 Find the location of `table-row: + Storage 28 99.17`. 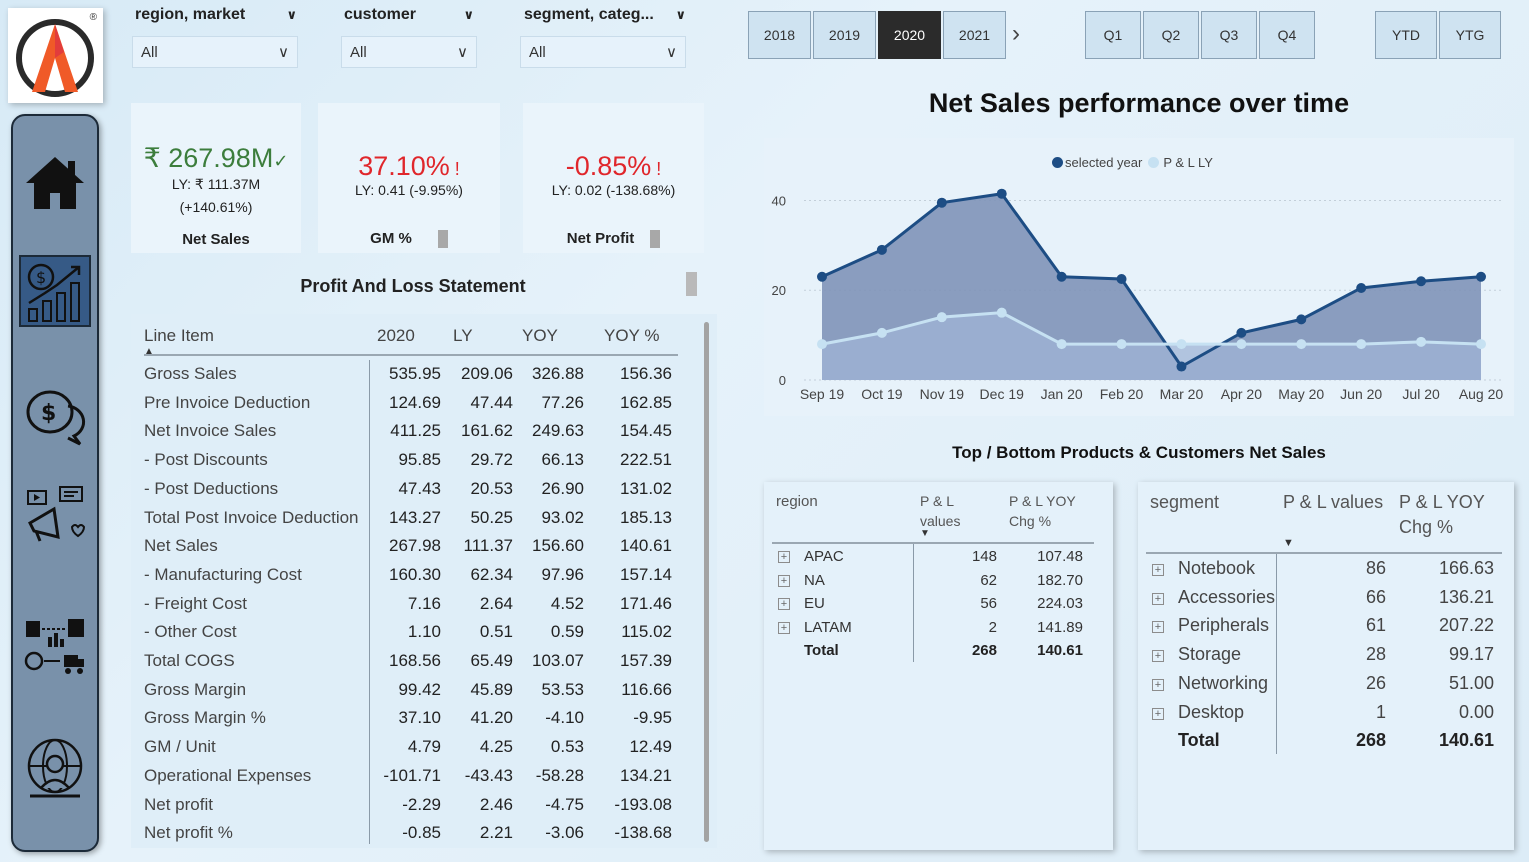

table-row: + Storage 28 99.17 is located at coordinates (1326, 655).